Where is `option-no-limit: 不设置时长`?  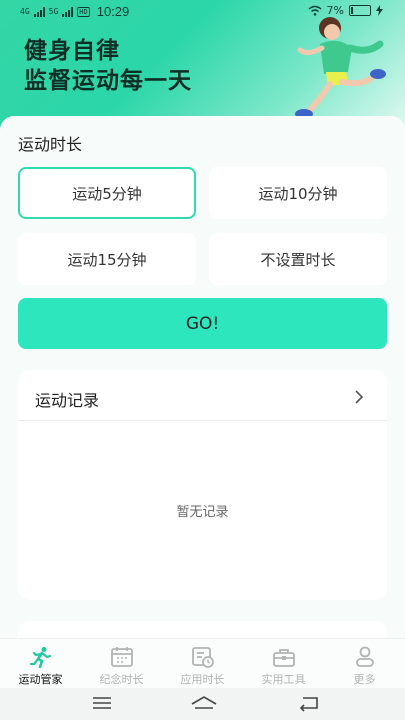 option-no-limit: 不设置时长 is located at coordinates (298, 259).